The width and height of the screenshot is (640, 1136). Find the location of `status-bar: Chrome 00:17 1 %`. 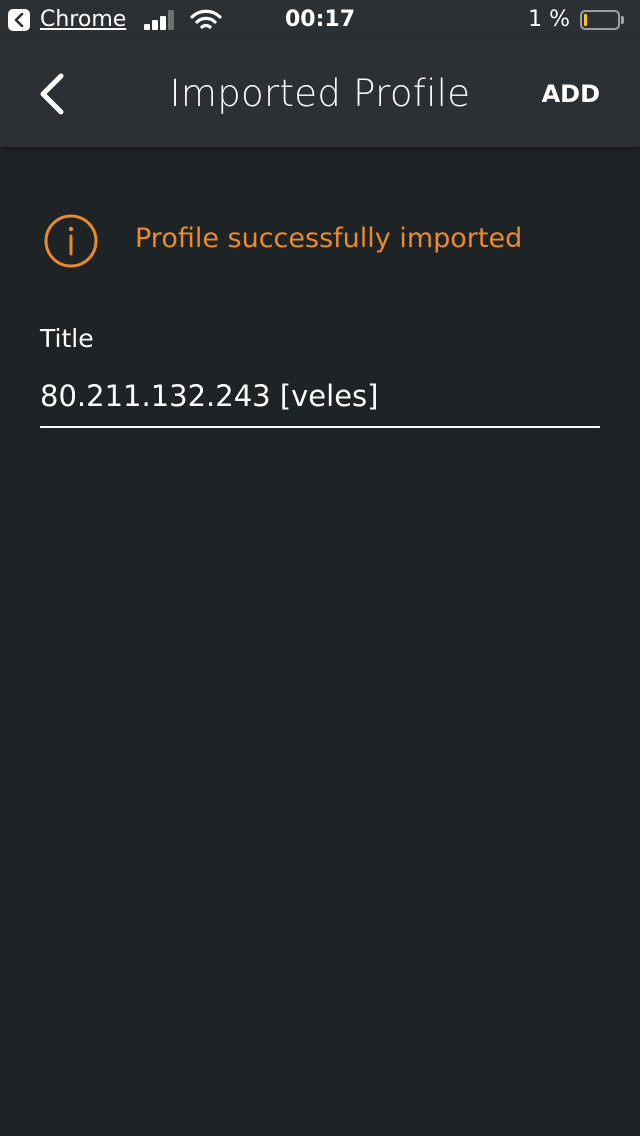

status-bar: Chrome 00:17 1 % is located at coordinates (320, 20).